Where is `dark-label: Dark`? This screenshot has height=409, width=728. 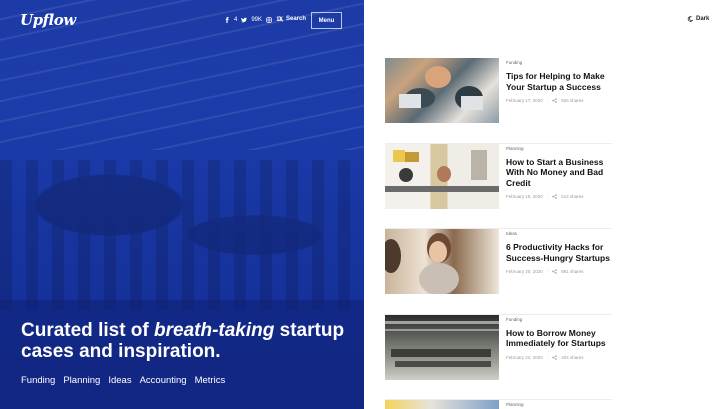 dark-label: Dark is located at coordinates (703, 19).